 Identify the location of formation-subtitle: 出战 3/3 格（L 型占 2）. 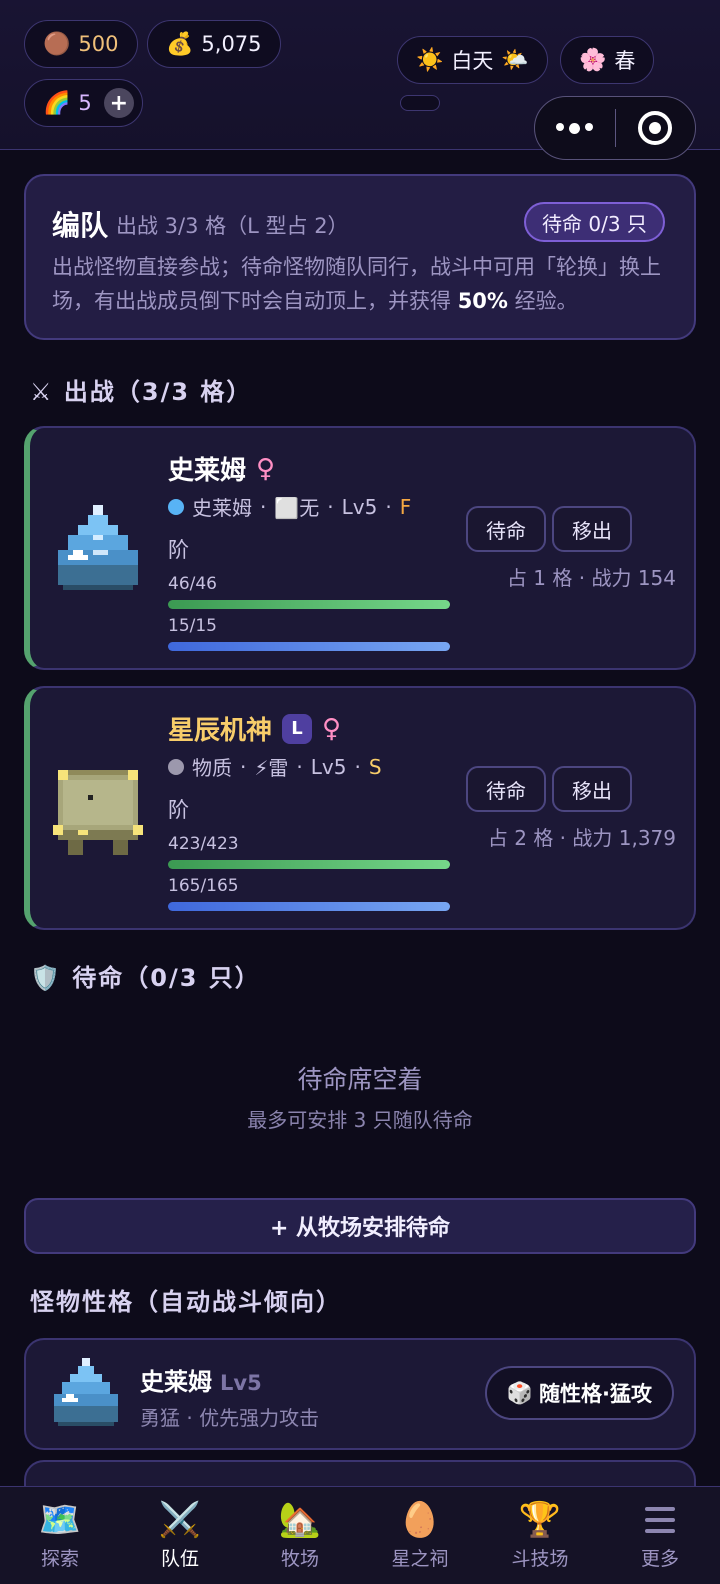
(232, 226).